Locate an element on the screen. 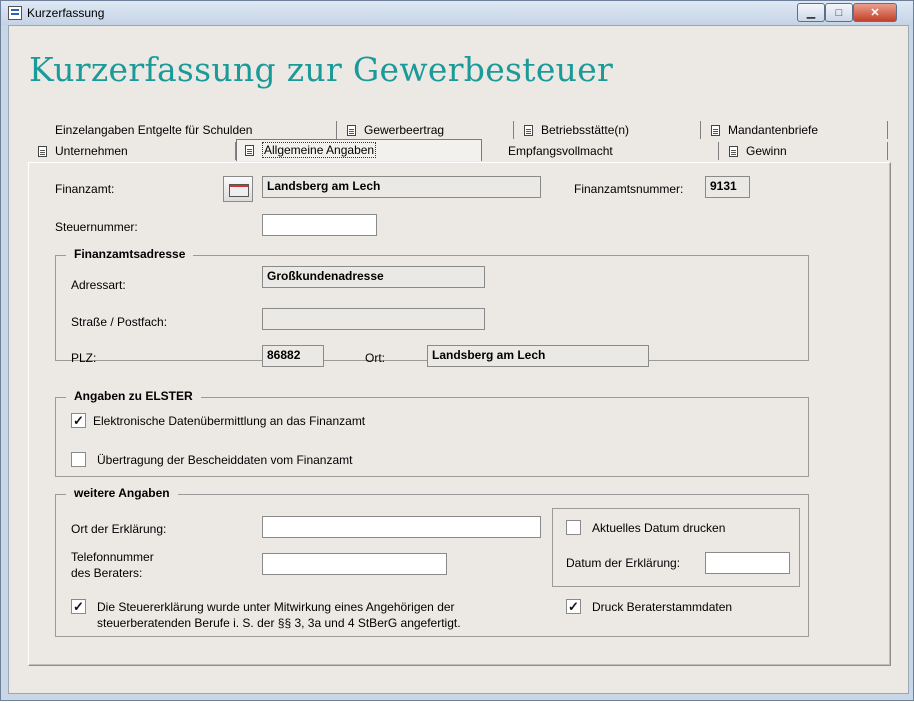  tab-label: Mandantenbriefe is located at coordinates (773, 130).